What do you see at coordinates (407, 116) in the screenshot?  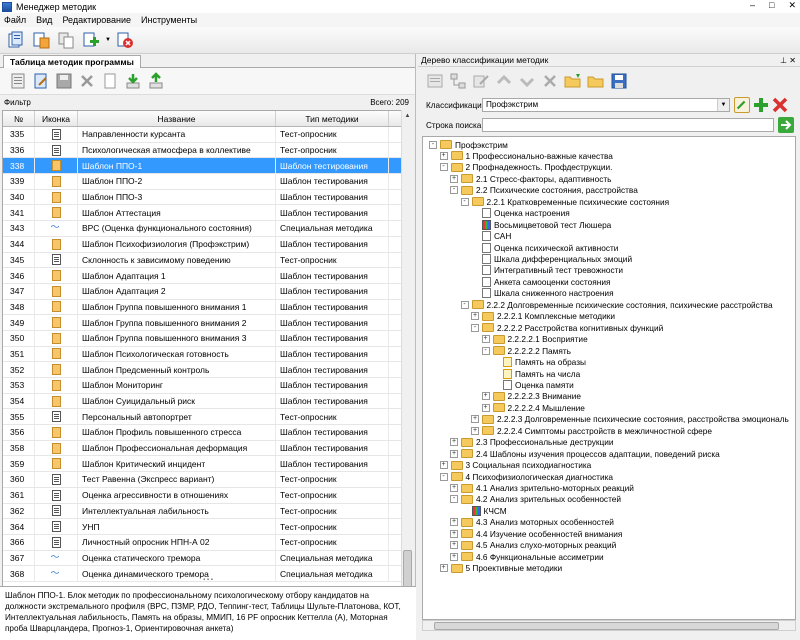 I see `scroll-up-icon: ▲` at bounding box center [407, 116].